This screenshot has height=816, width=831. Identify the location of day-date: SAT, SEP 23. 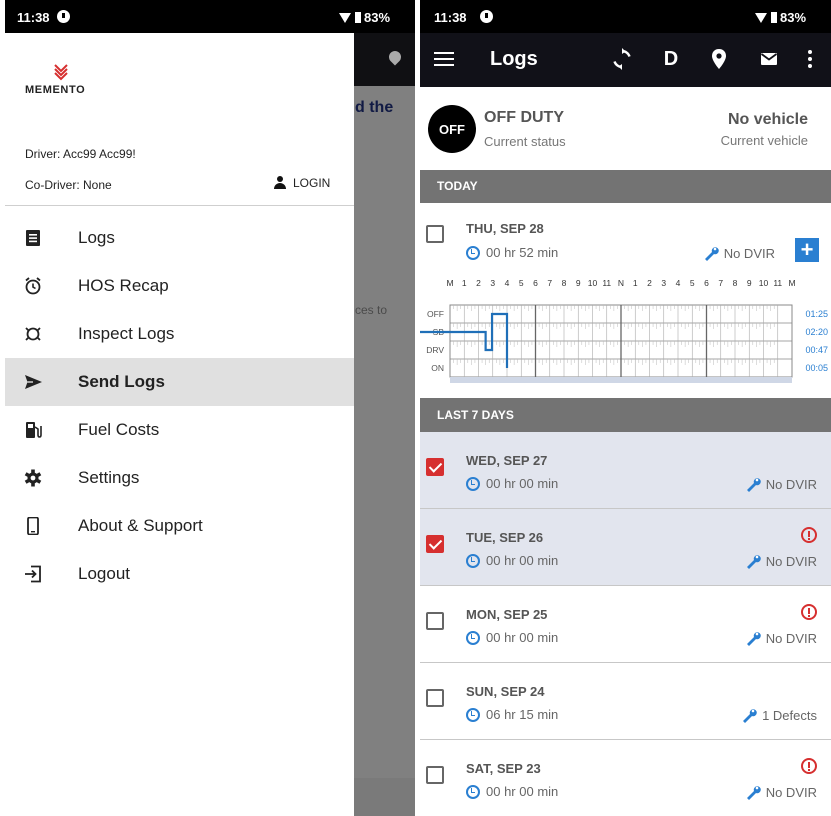
(503, 768).